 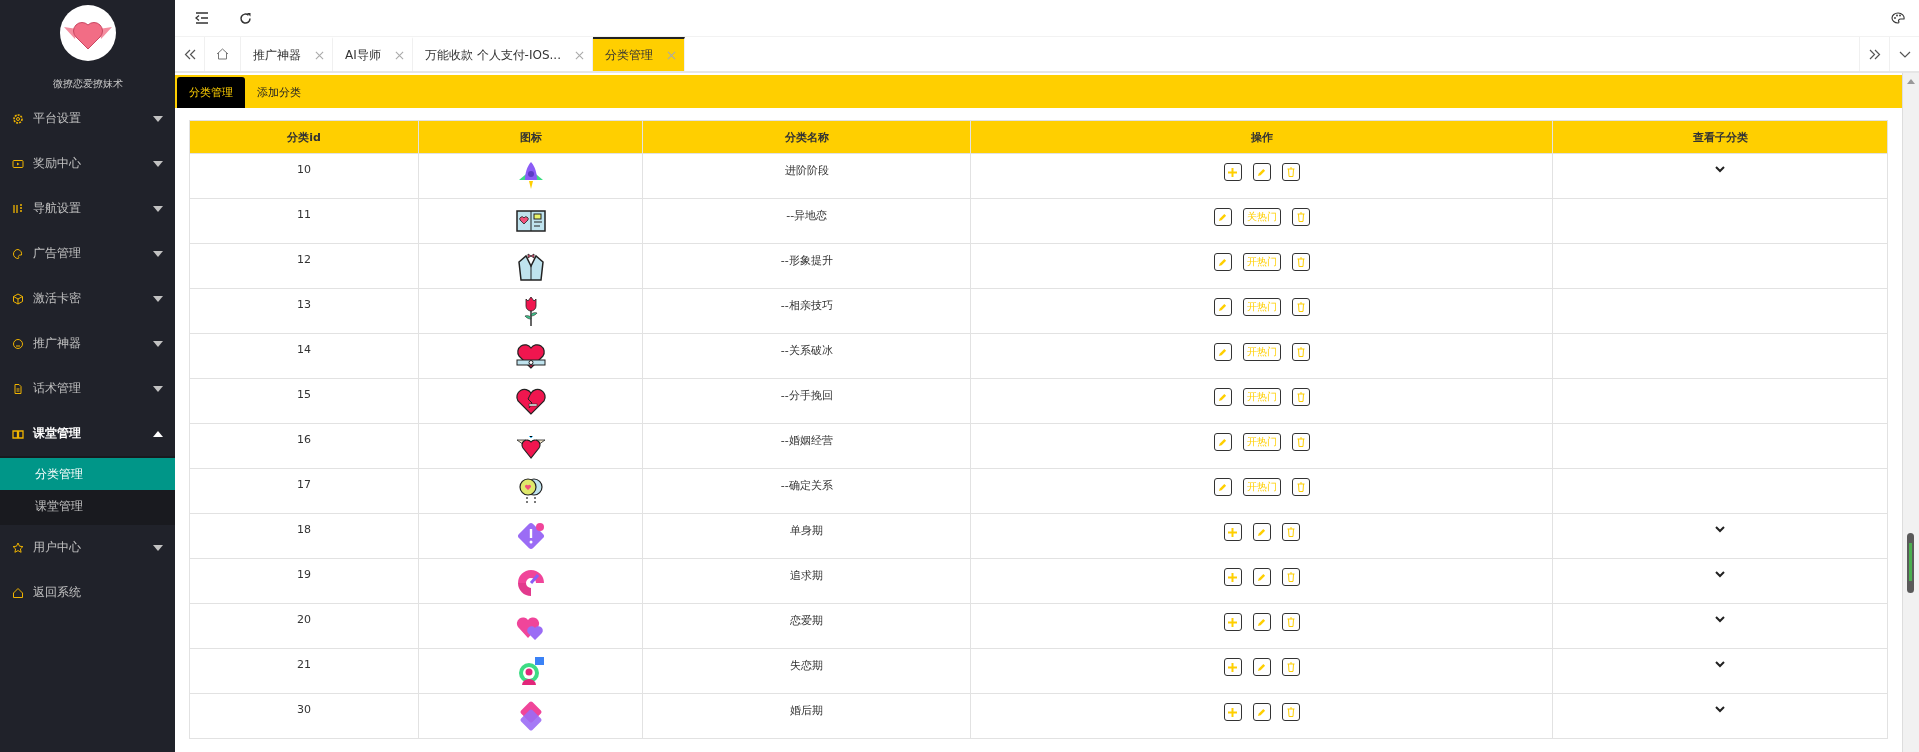 What do you see at coordinates (304, 304) in the screenshot?
I see `table-cell-text: 13` at bounding box center [304, 304].